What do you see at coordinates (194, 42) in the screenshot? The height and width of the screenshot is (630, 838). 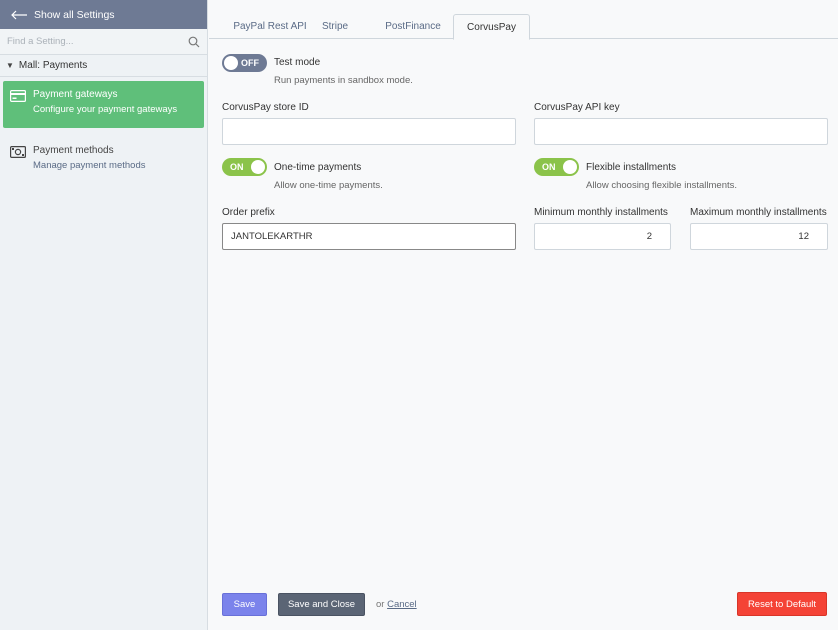 I see `search-icon` at bounding box center [194, 42].